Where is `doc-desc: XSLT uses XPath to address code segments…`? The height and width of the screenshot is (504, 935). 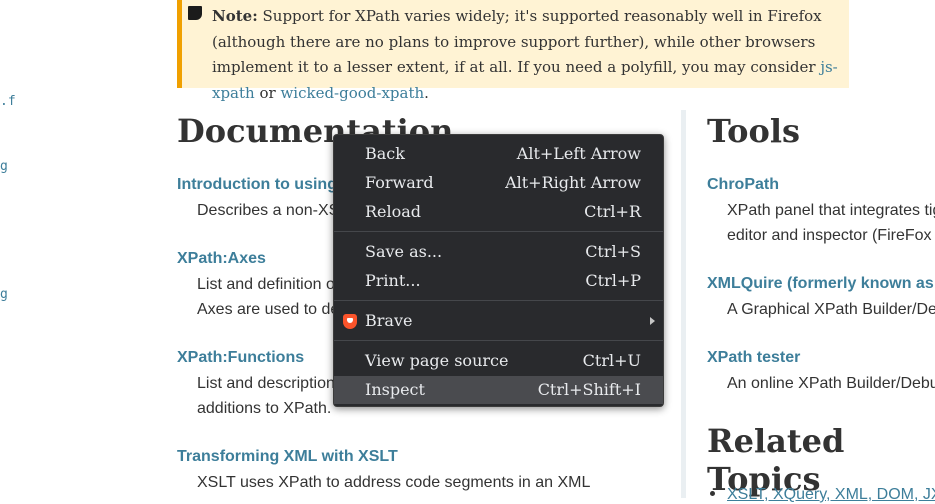
doc-desc: XSLT uses XPath to address code segments… is located at coordinates (394, 482).